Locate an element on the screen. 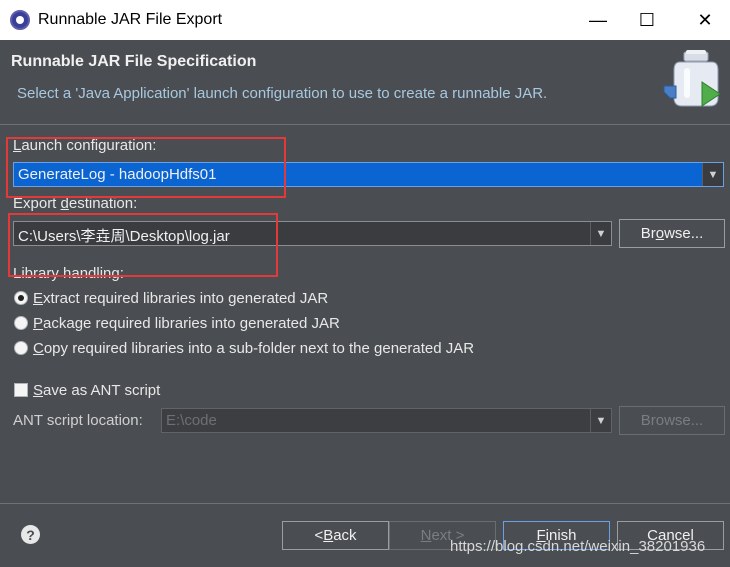 This screenshot has height=567, width=730. radio-extract is located at coordinates (21, 298).